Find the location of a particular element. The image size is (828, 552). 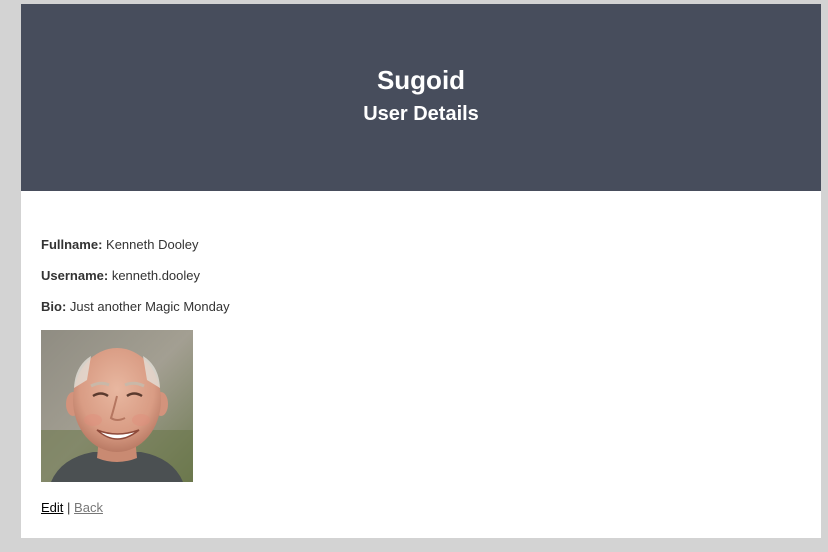

site-title: Sugoid is located at coordinates (421, 80).